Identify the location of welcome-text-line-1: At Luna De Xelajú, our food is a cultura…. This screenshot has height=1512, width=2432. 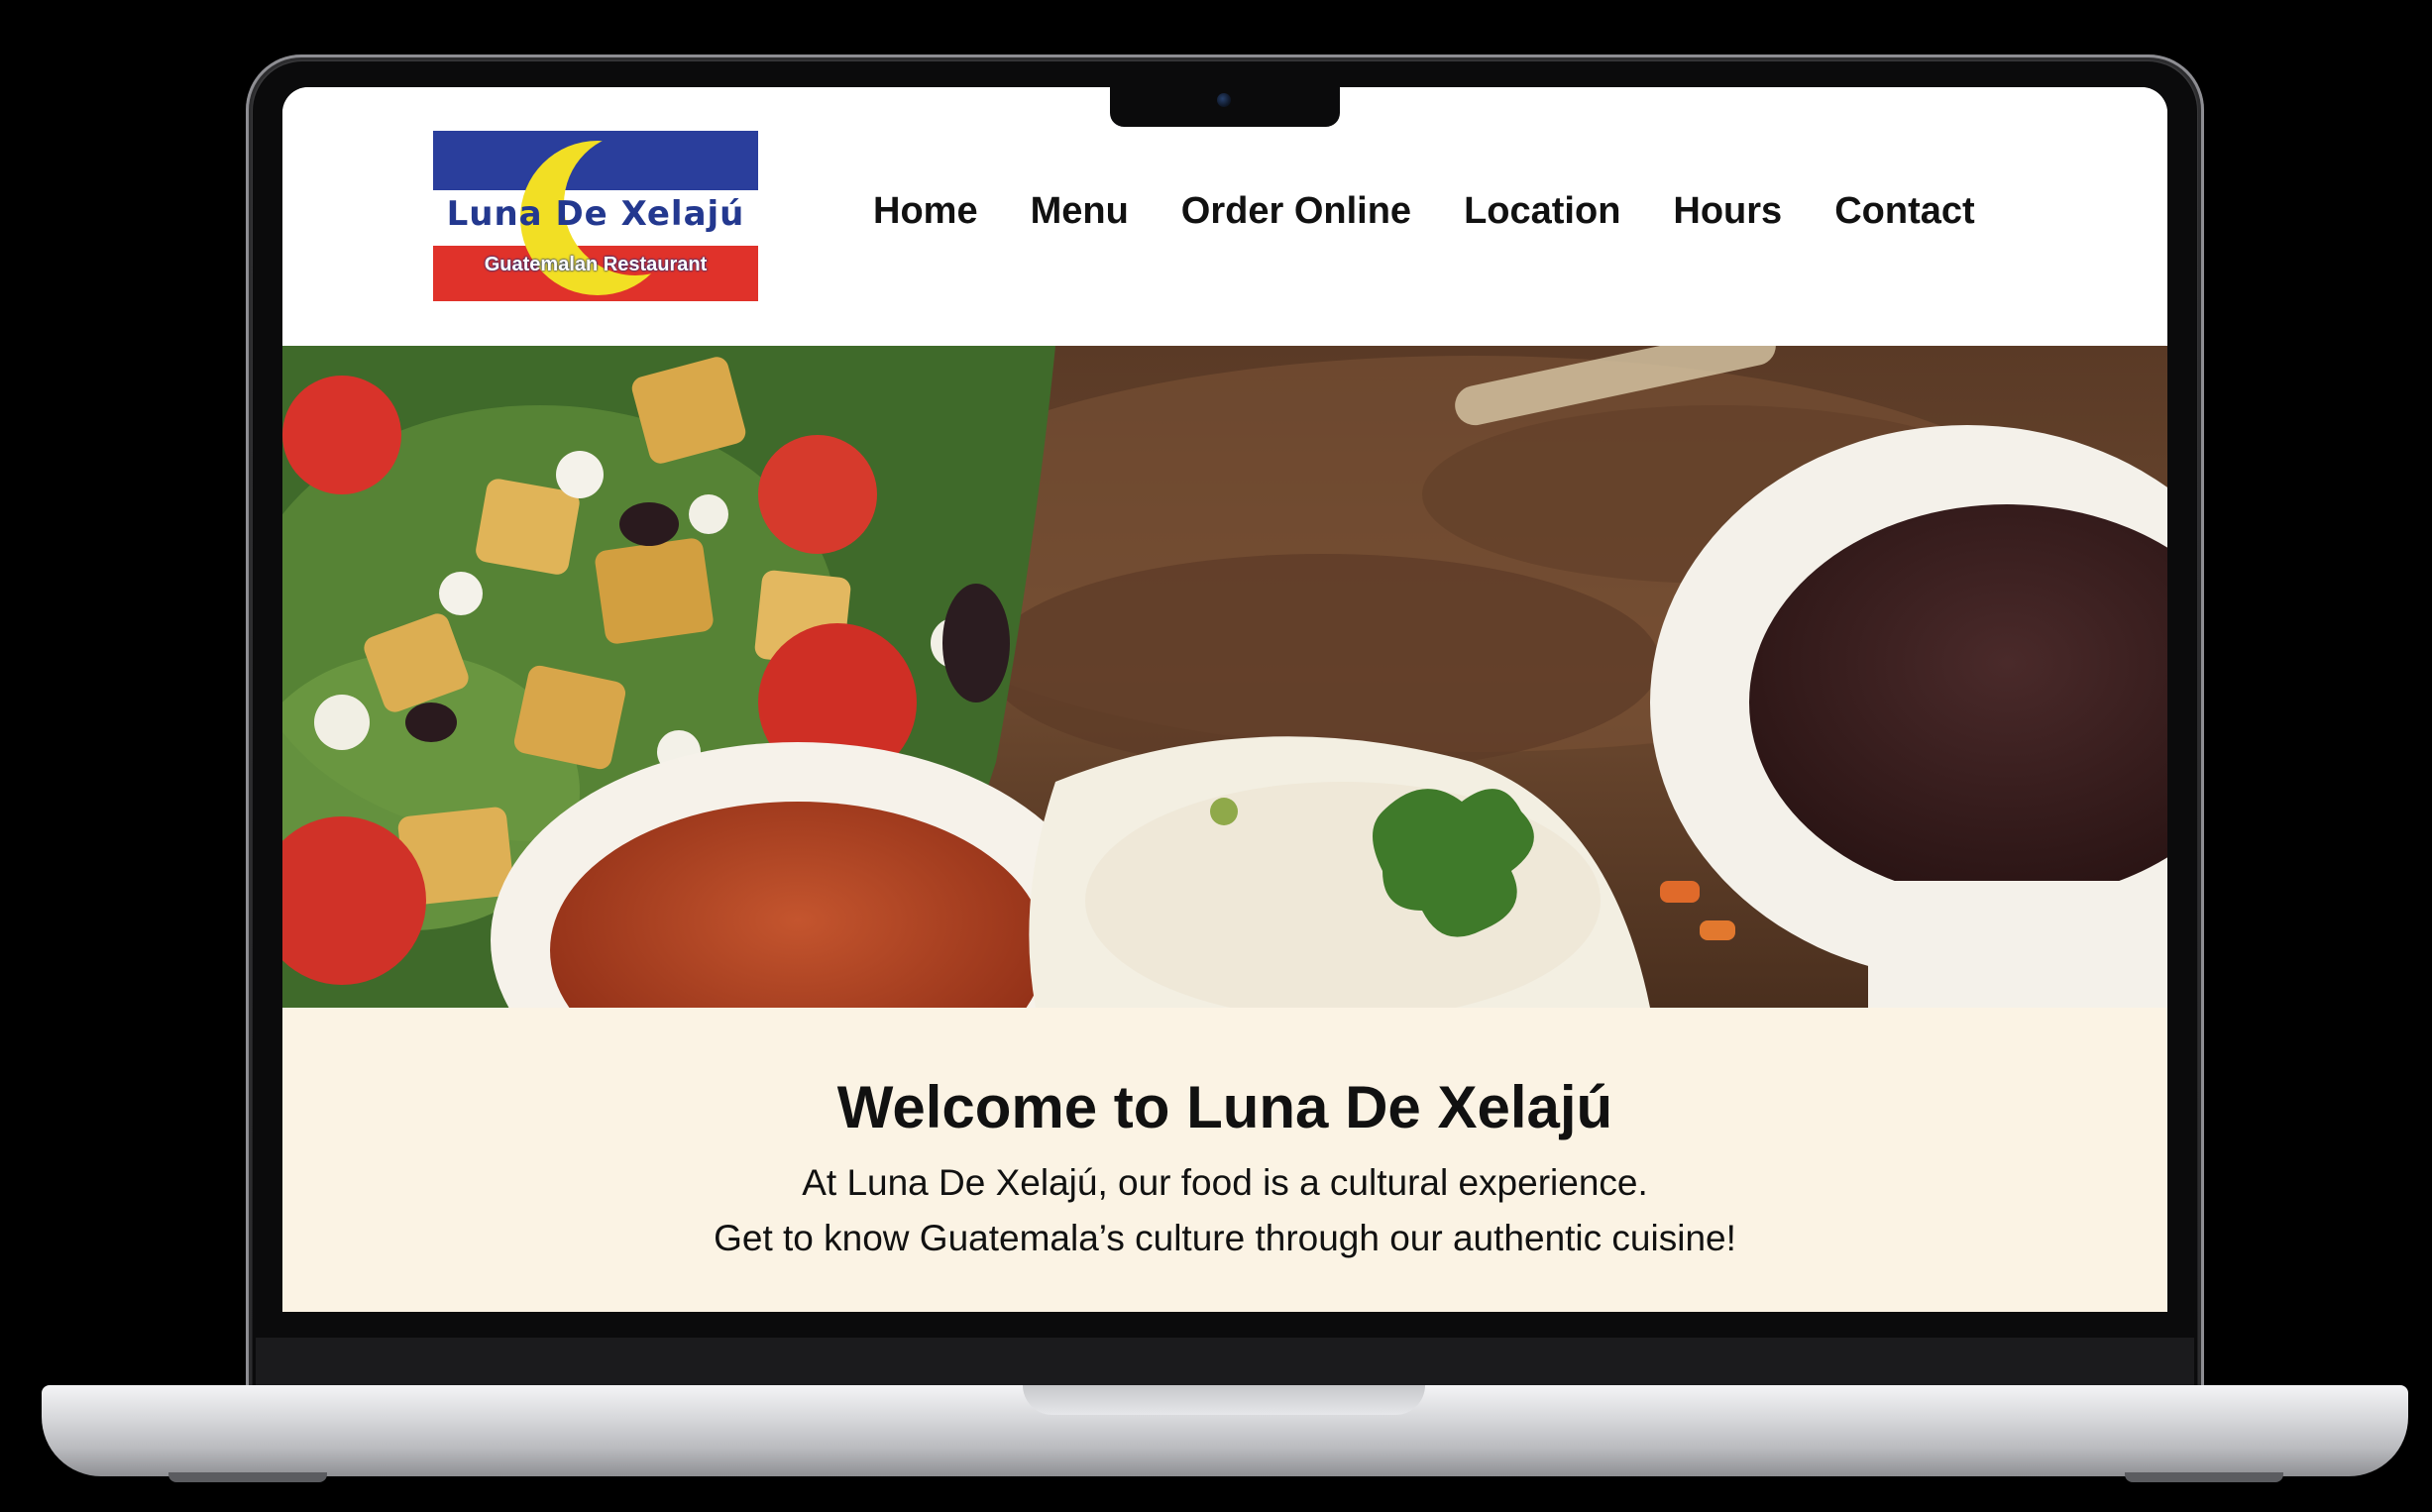
(1225, 1183).